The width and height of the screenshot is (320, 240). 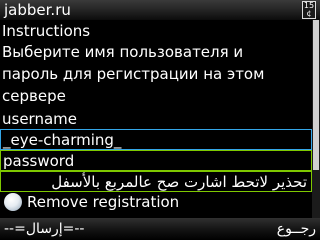 I want to click on instructions-text-line-1: Выберите имя пользователя и, so click(x=123, y=52).